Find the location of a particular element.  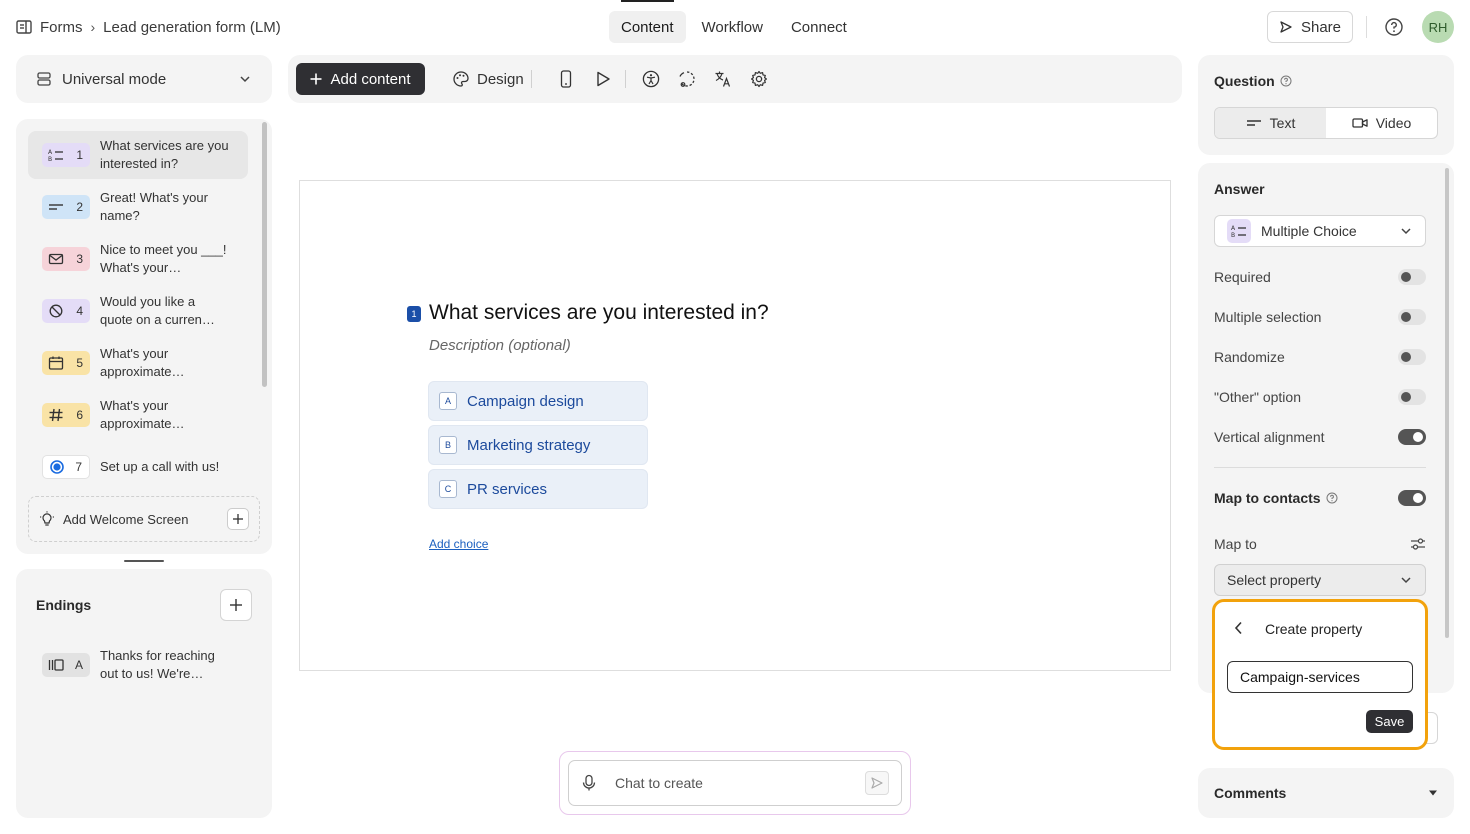

mode-selector: Universal mode is located at coordinates (144, 79).